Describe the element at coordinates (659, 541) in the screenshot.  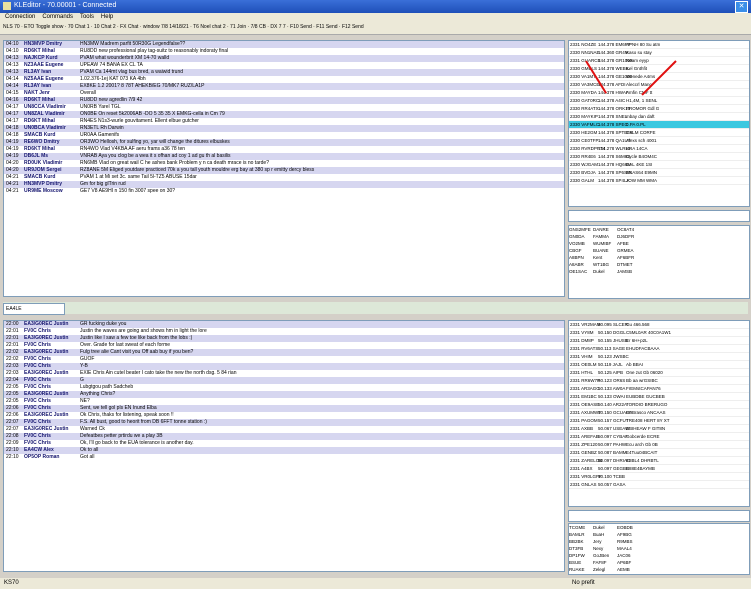
I see `user-grid-row: BB2BK Jery R9MBS` at that location.